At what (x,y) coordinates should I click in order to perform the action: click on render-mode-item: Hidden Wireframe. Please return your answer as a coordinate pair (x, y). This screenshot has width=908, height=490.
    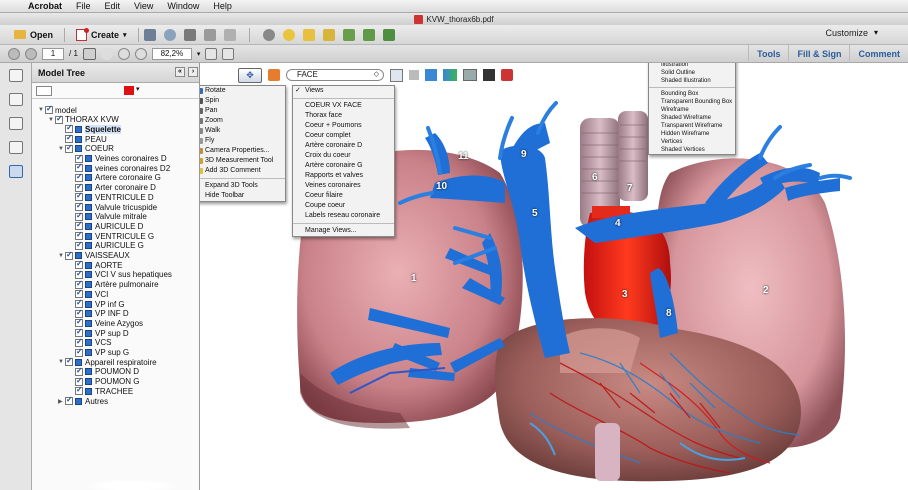
    Looking at the image, I should click on (692, 134).